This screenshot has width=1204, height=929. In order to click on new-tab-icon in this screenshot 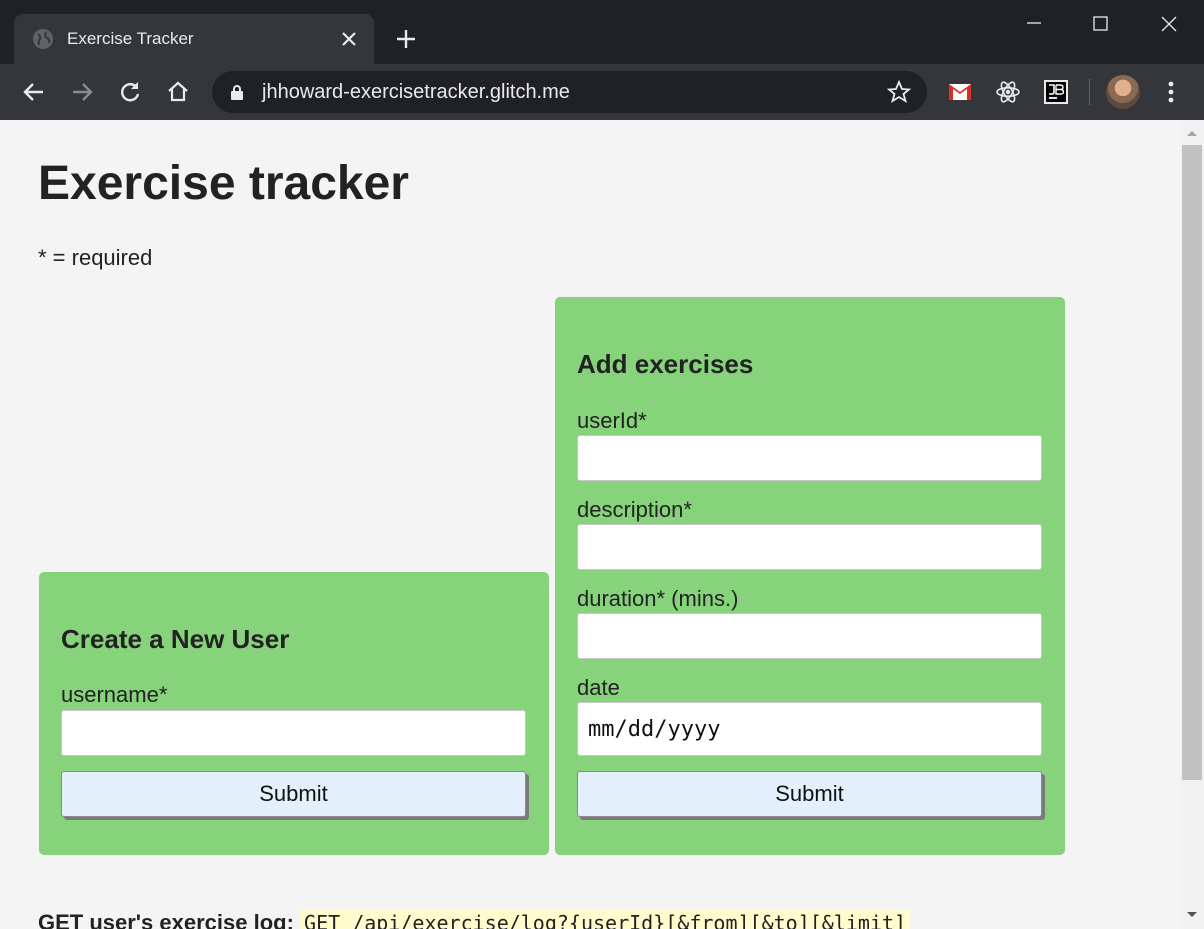, I will do `click(406, 39)`.